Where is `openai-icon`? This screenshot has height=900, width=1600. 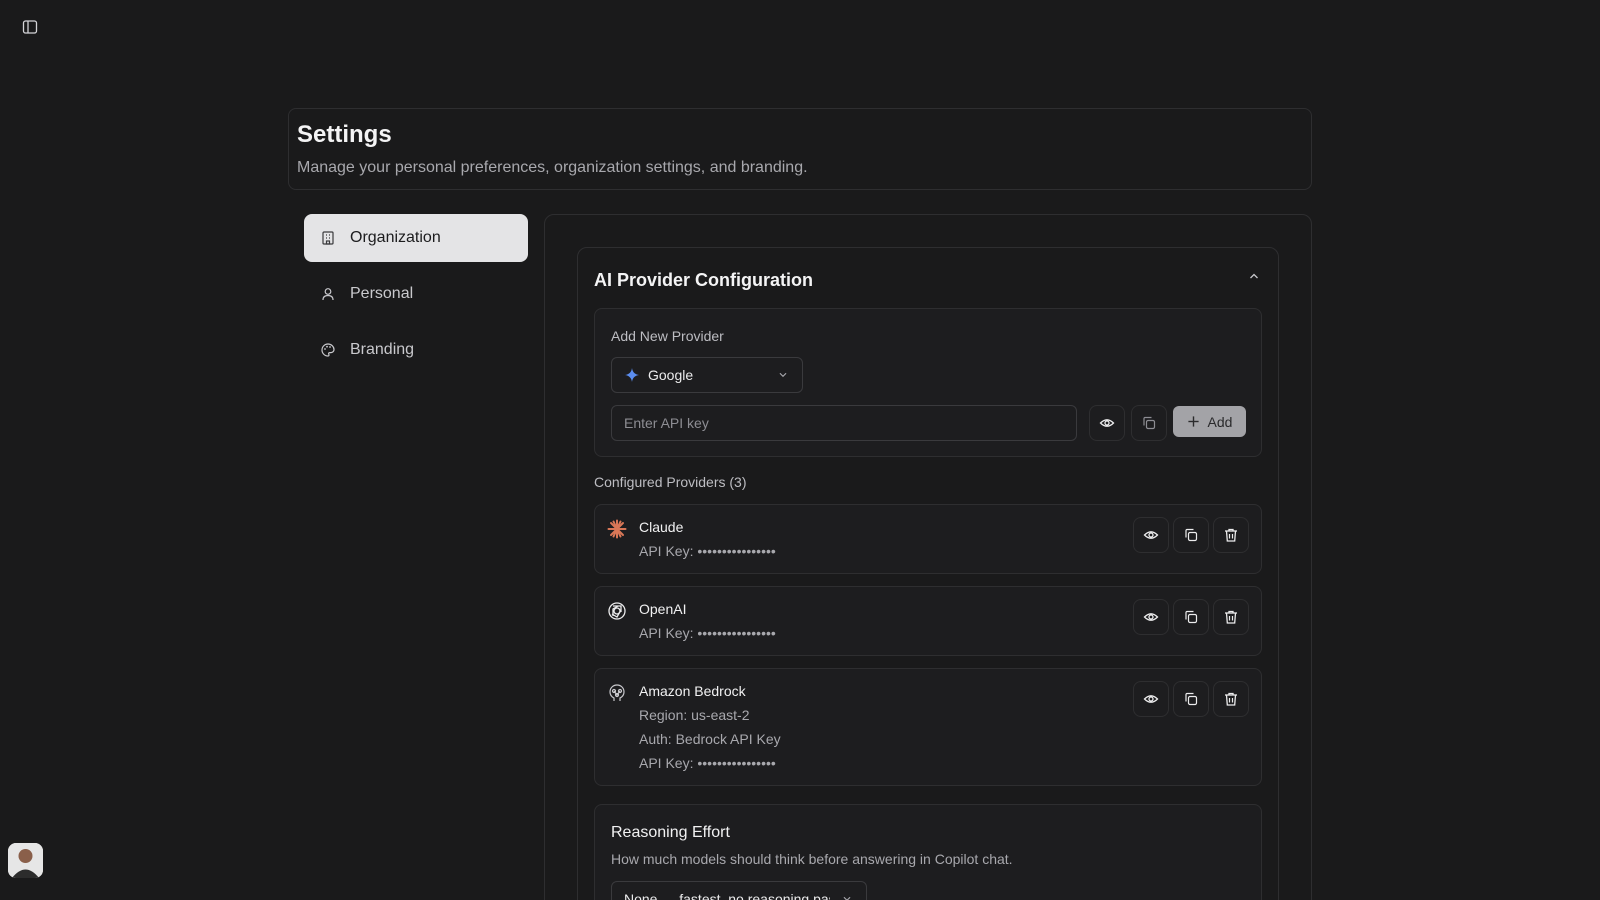 openai-icon is located at coordinates (617, 611).